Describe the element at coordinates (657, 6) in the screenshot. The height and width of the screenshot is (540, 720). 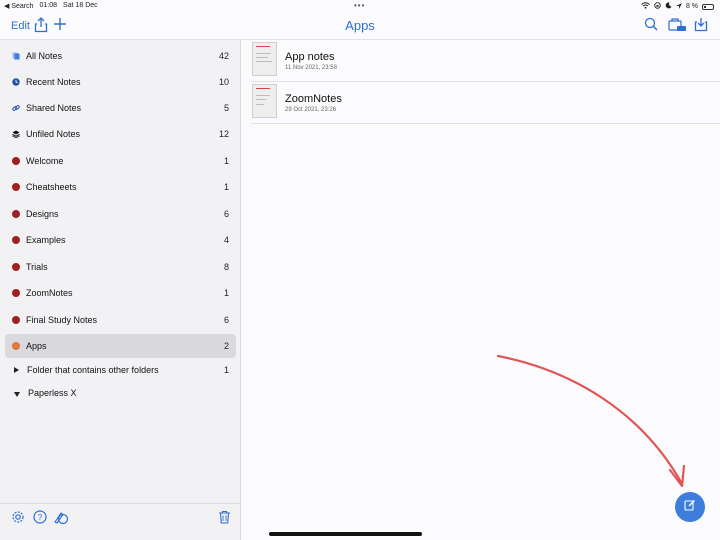
I see `rotation-lock-icon` at that location.